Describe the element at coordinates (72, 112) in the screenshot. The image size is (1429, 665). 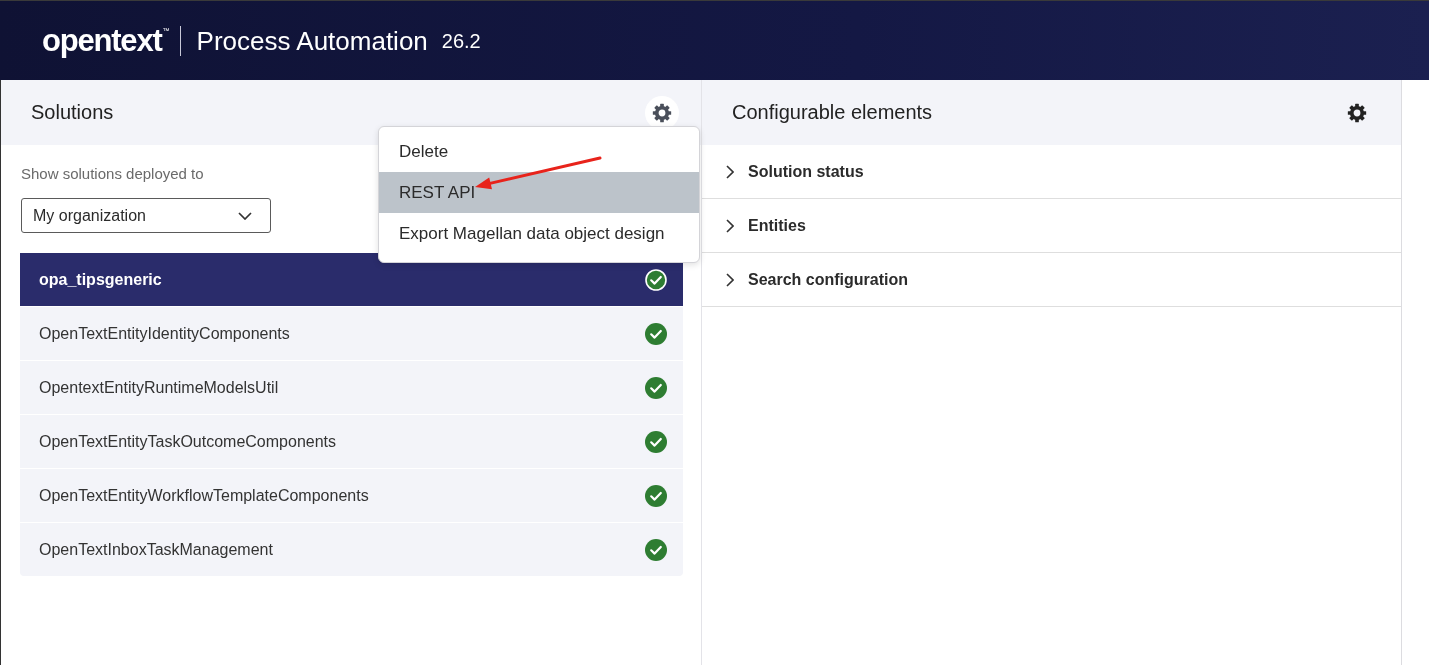
I see `panel-title: Solutions` at that location.